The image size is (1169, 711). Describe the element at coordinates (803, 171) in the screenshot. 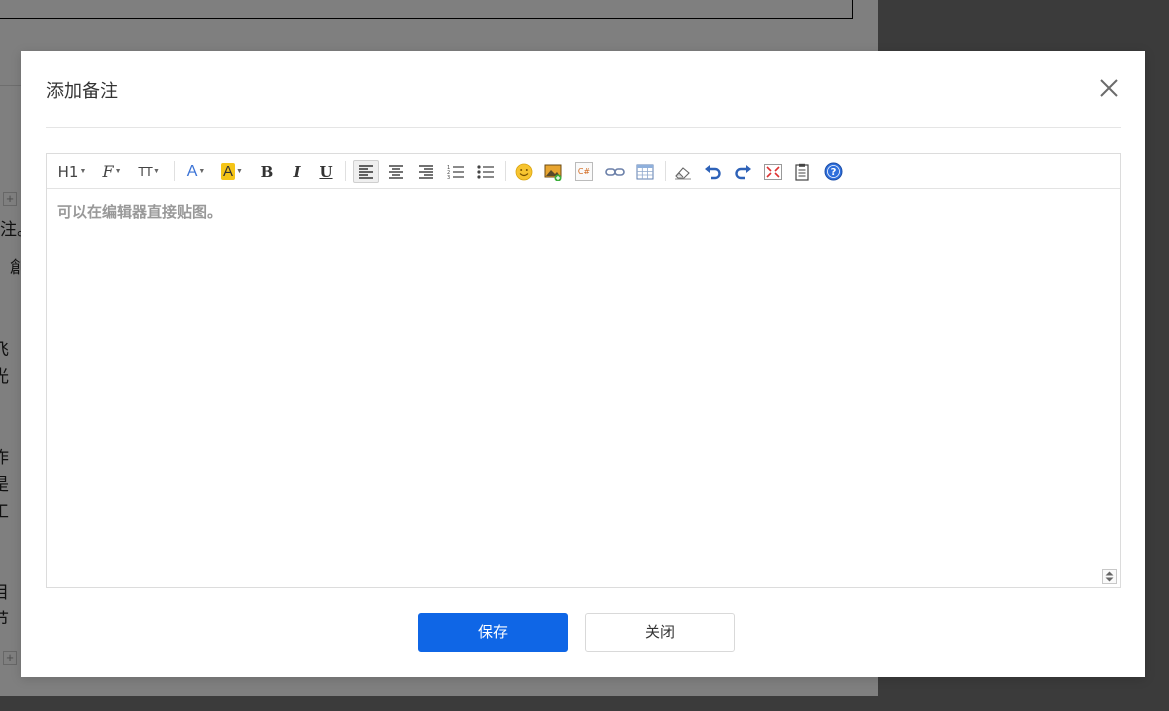

I see `paste-icon` at that location.